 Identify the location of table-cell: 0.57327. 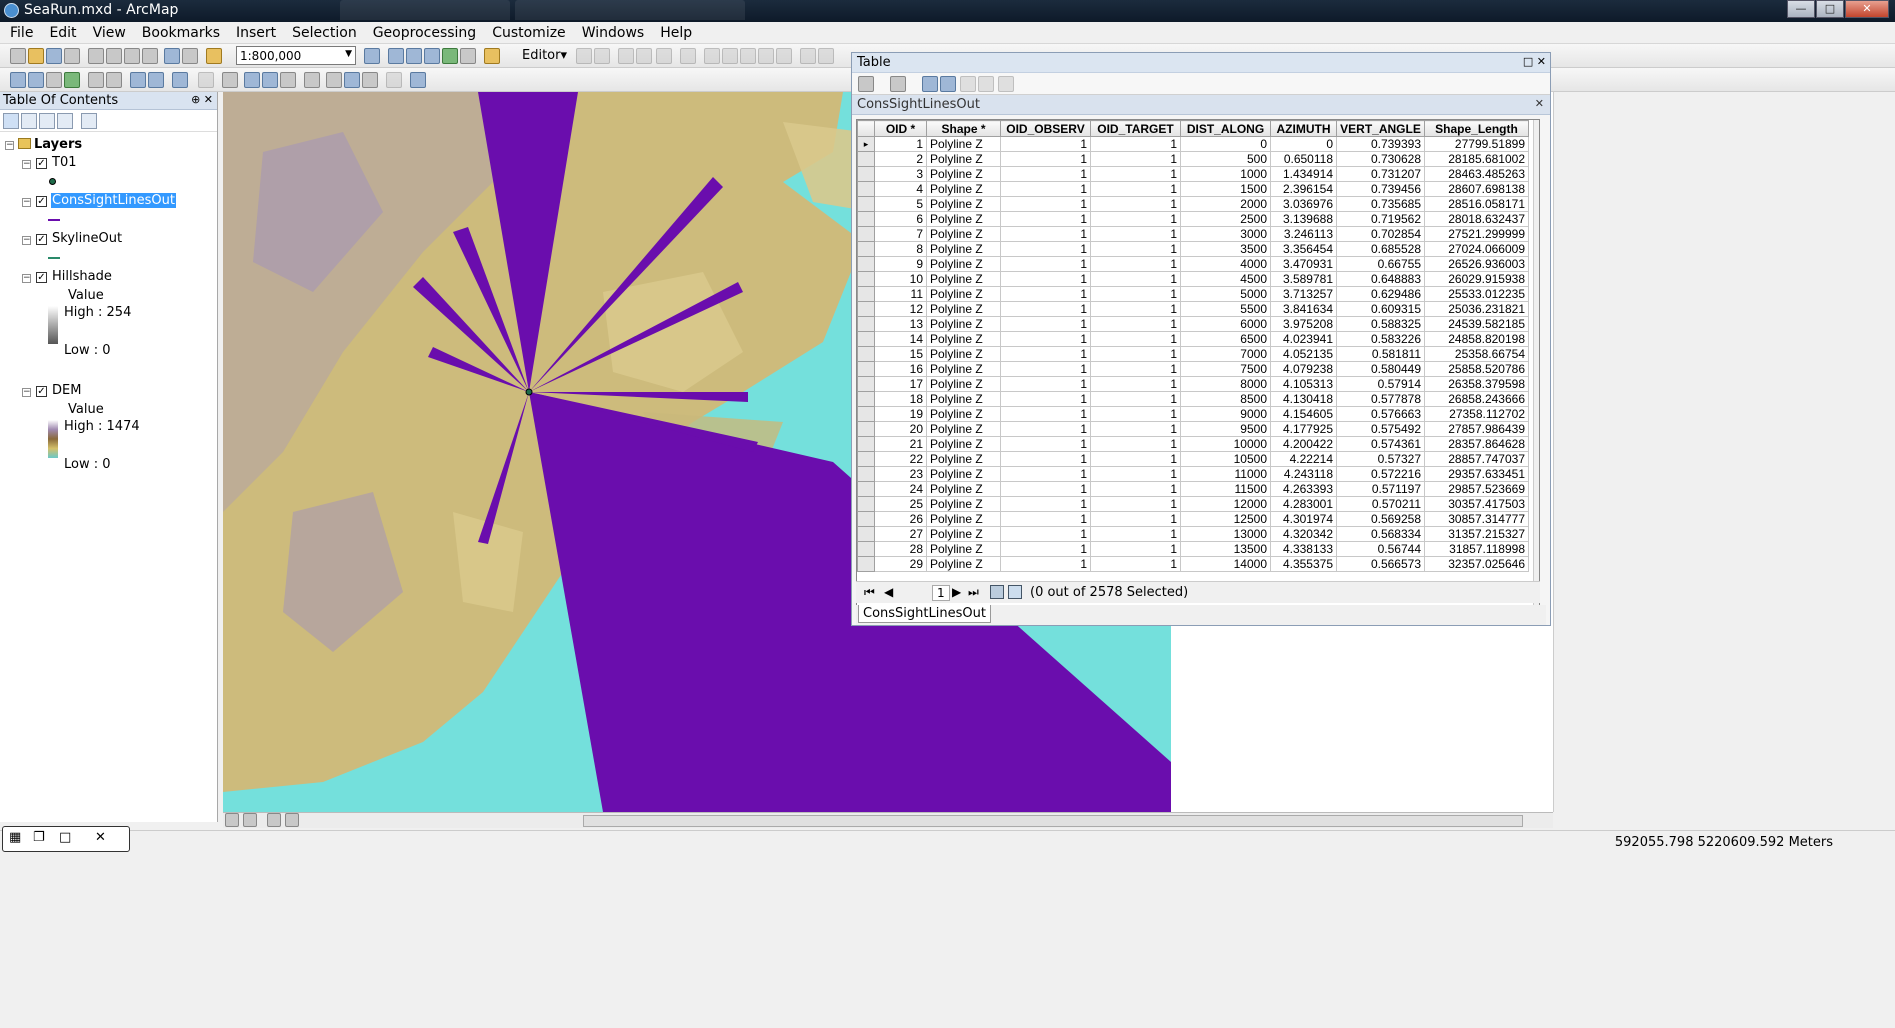
(1380, 459).